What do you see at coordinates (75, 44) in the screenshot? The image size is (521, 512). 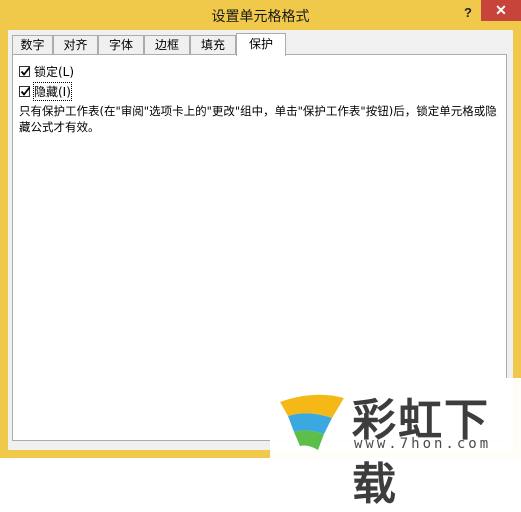 I see `tab-alignment: 对齐` at bounding box center [75, 44].